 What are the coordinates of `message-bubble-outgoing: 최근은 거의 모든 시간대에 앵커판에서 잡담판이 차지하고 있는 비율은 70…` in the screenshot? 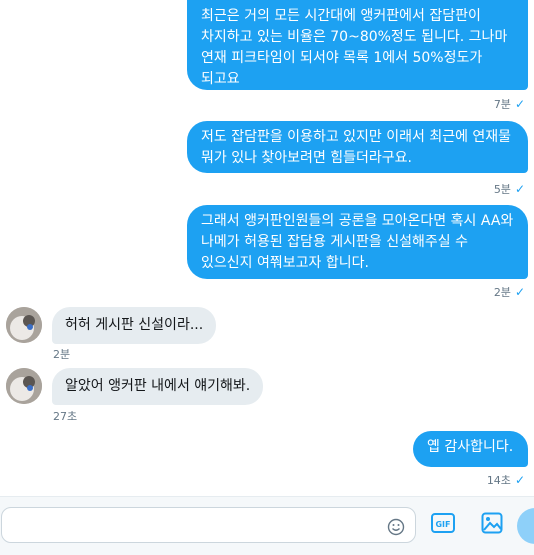 It's located at (357, 45).